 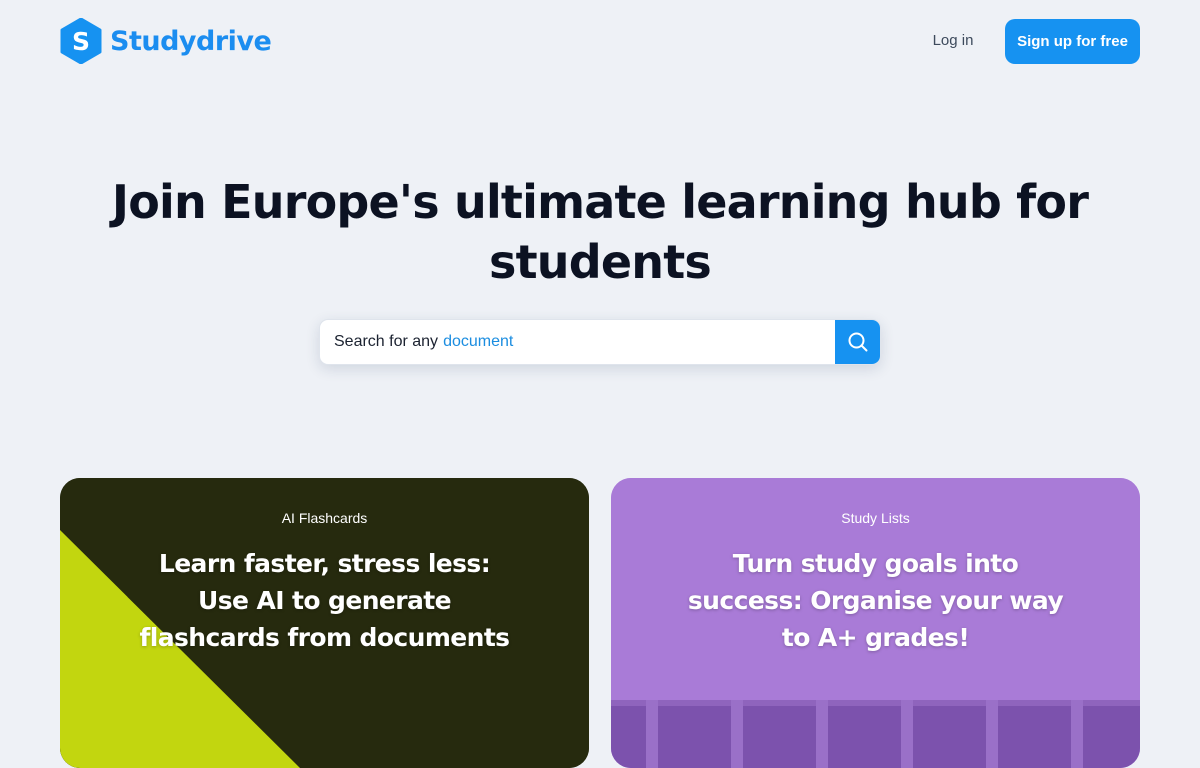 I want to click on search-icon, so click(x=857, y=342).